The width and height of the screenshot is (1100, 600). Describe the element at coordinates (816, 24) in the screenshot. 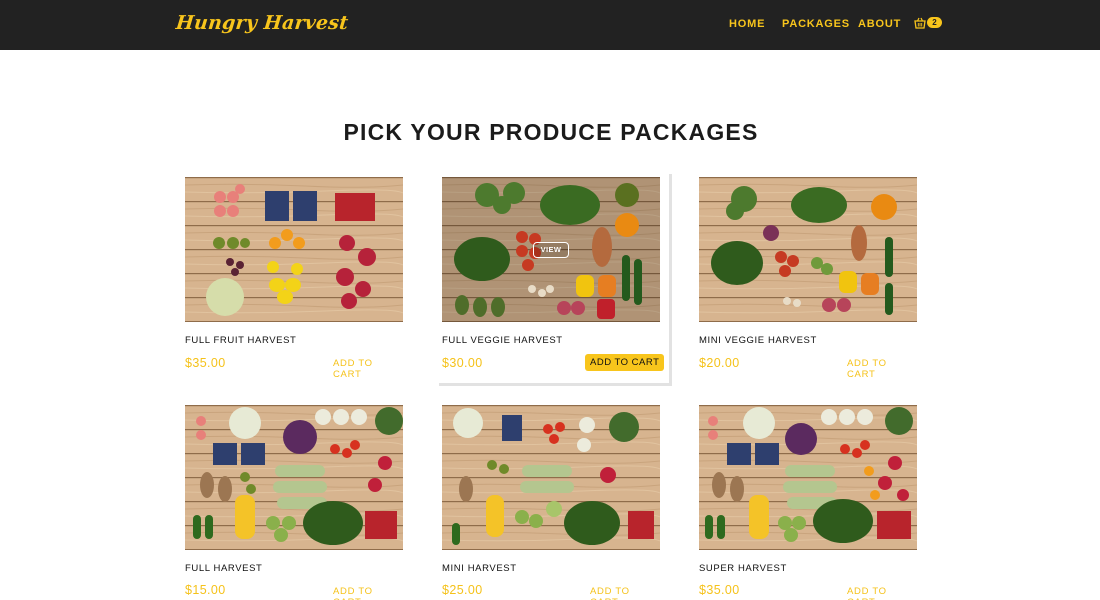

I see `nav-packages-link: PACKAGES` at that location.